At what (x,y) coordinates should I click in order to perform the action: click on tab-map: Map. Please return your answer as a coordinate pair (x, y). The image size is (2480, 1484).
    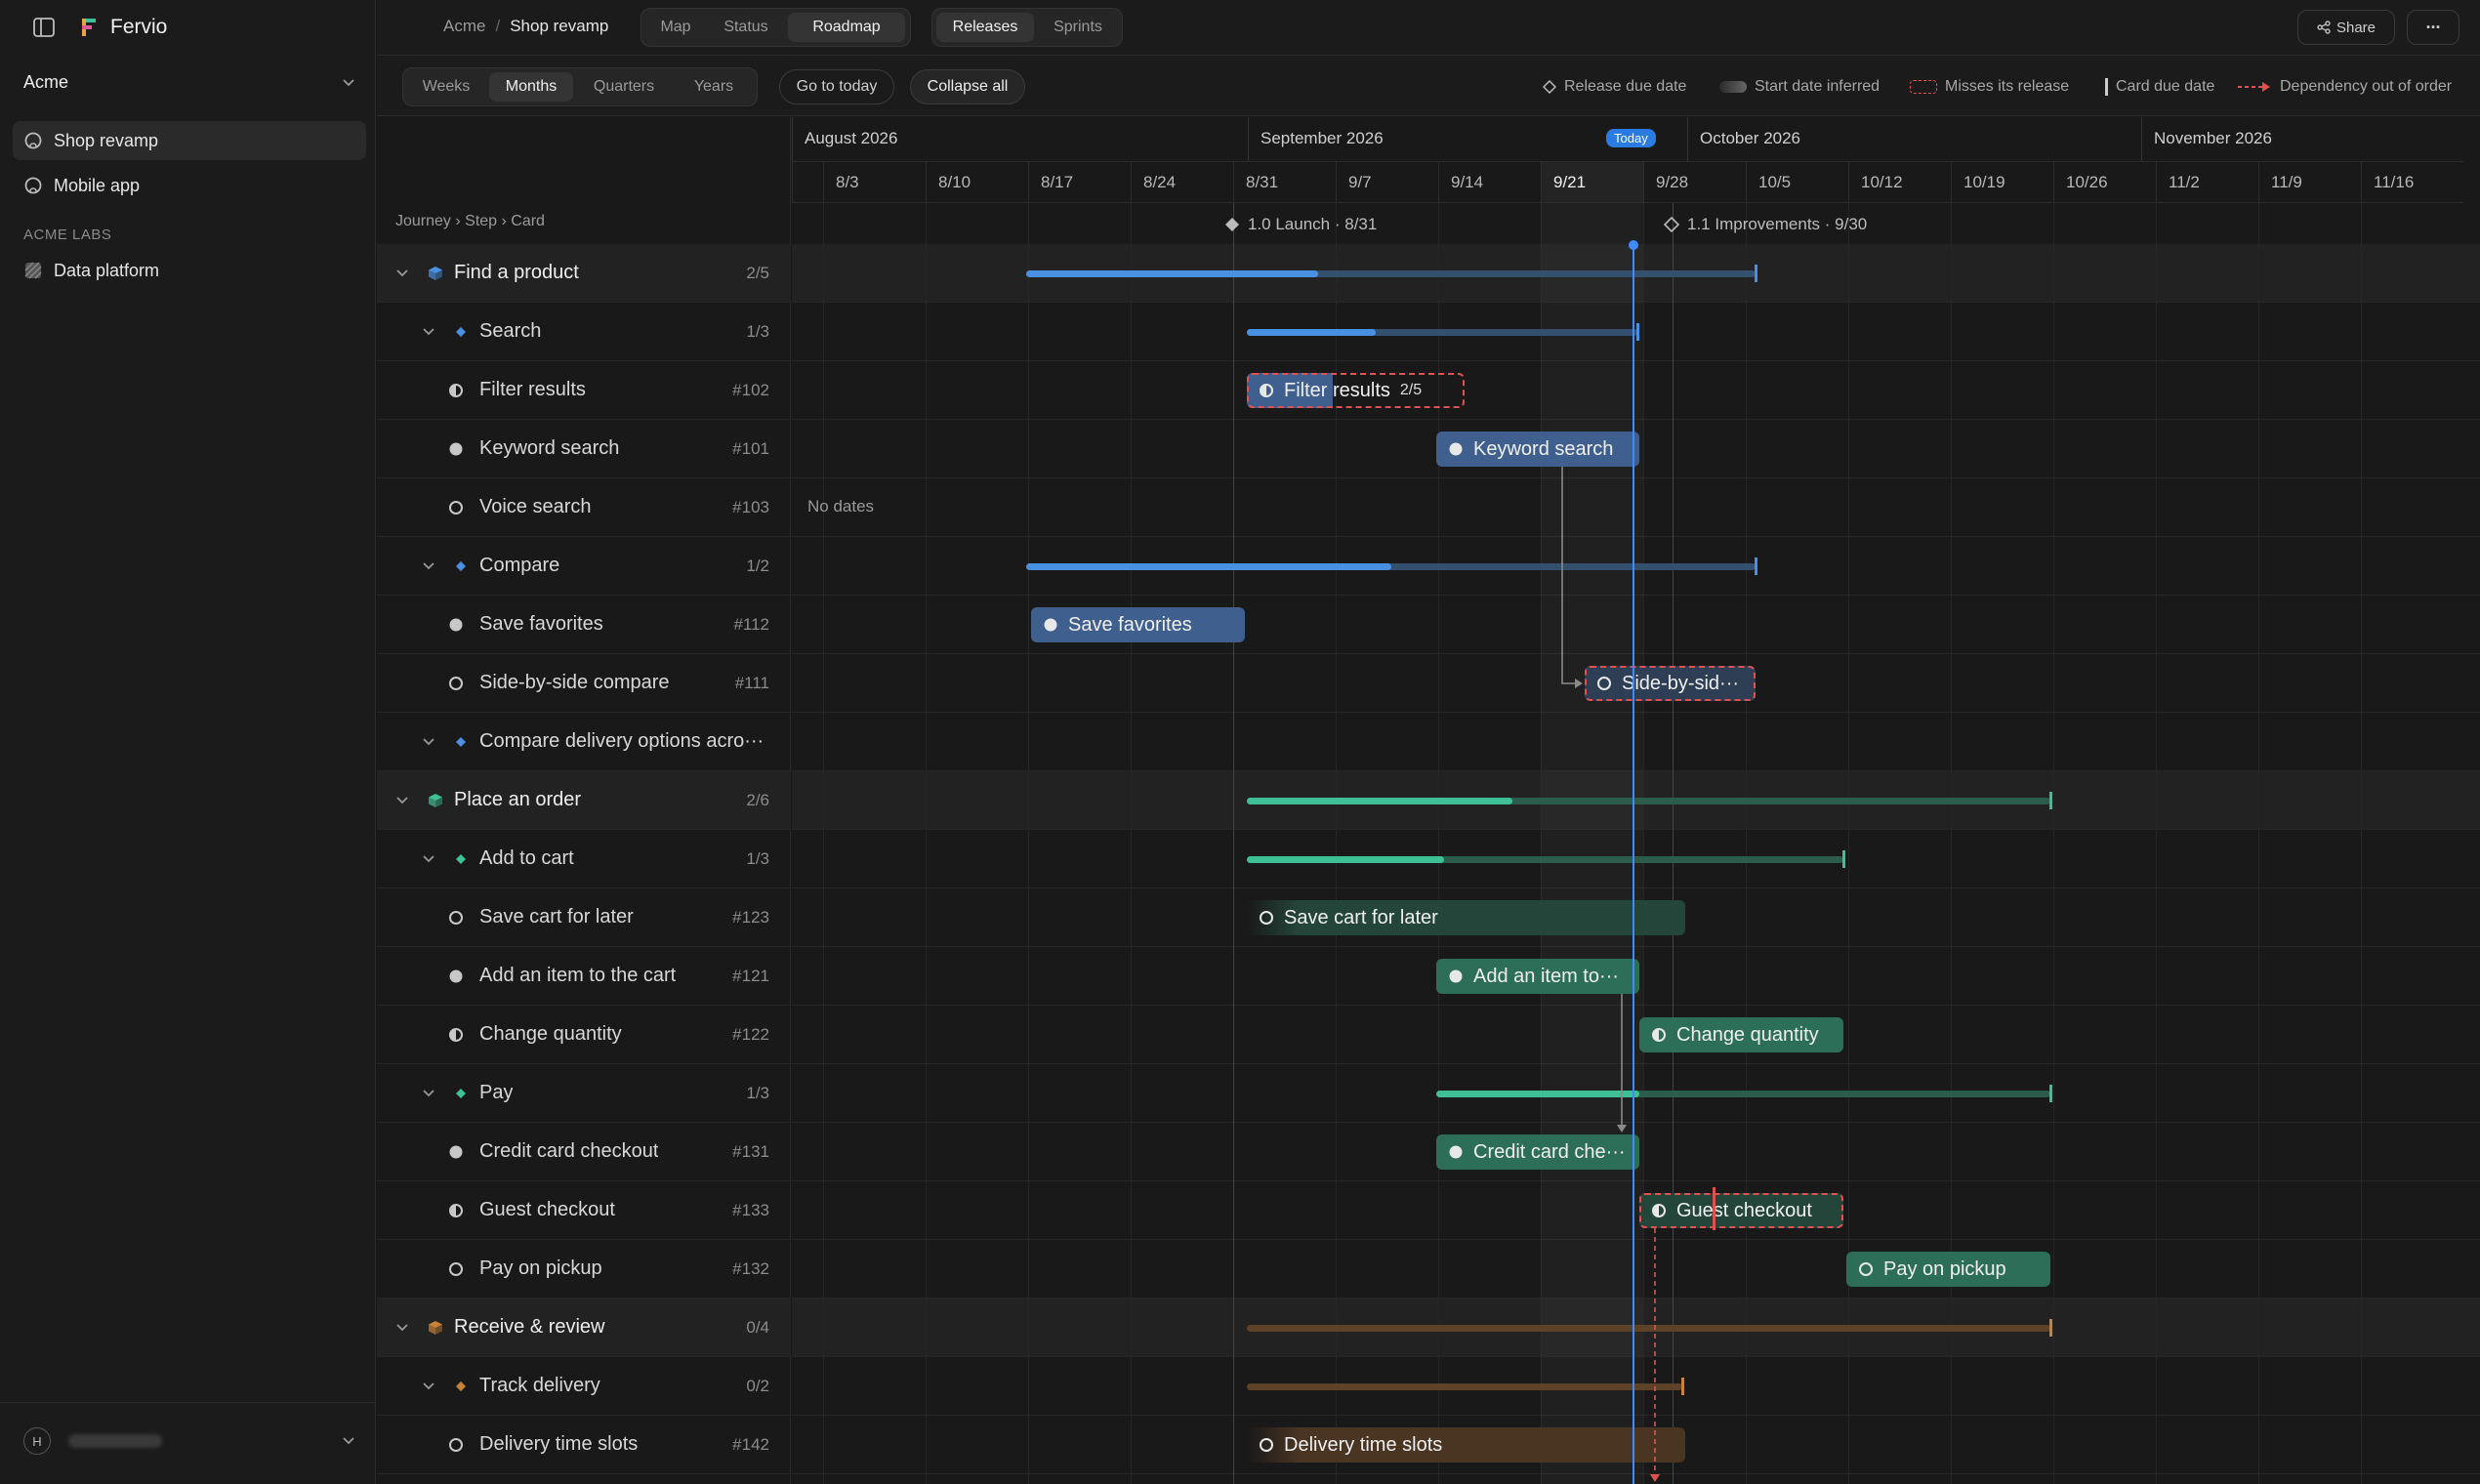
    Looking at the image, I should click on (676, 28).